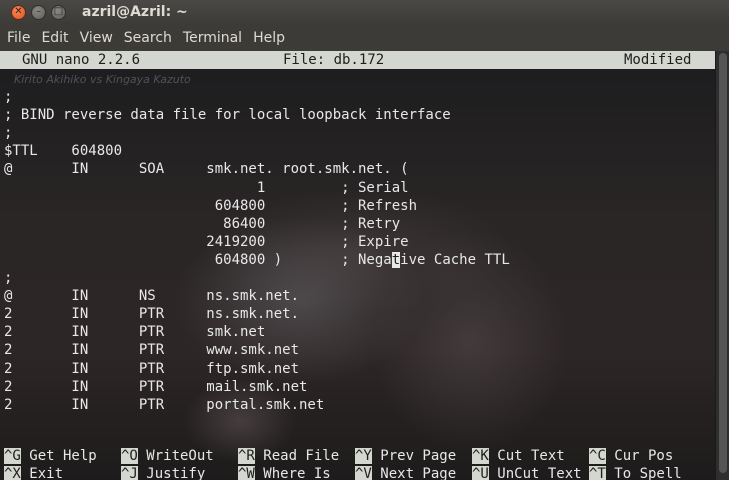  I want to click on shortcut-label: Prev Page, so click(414, 456).